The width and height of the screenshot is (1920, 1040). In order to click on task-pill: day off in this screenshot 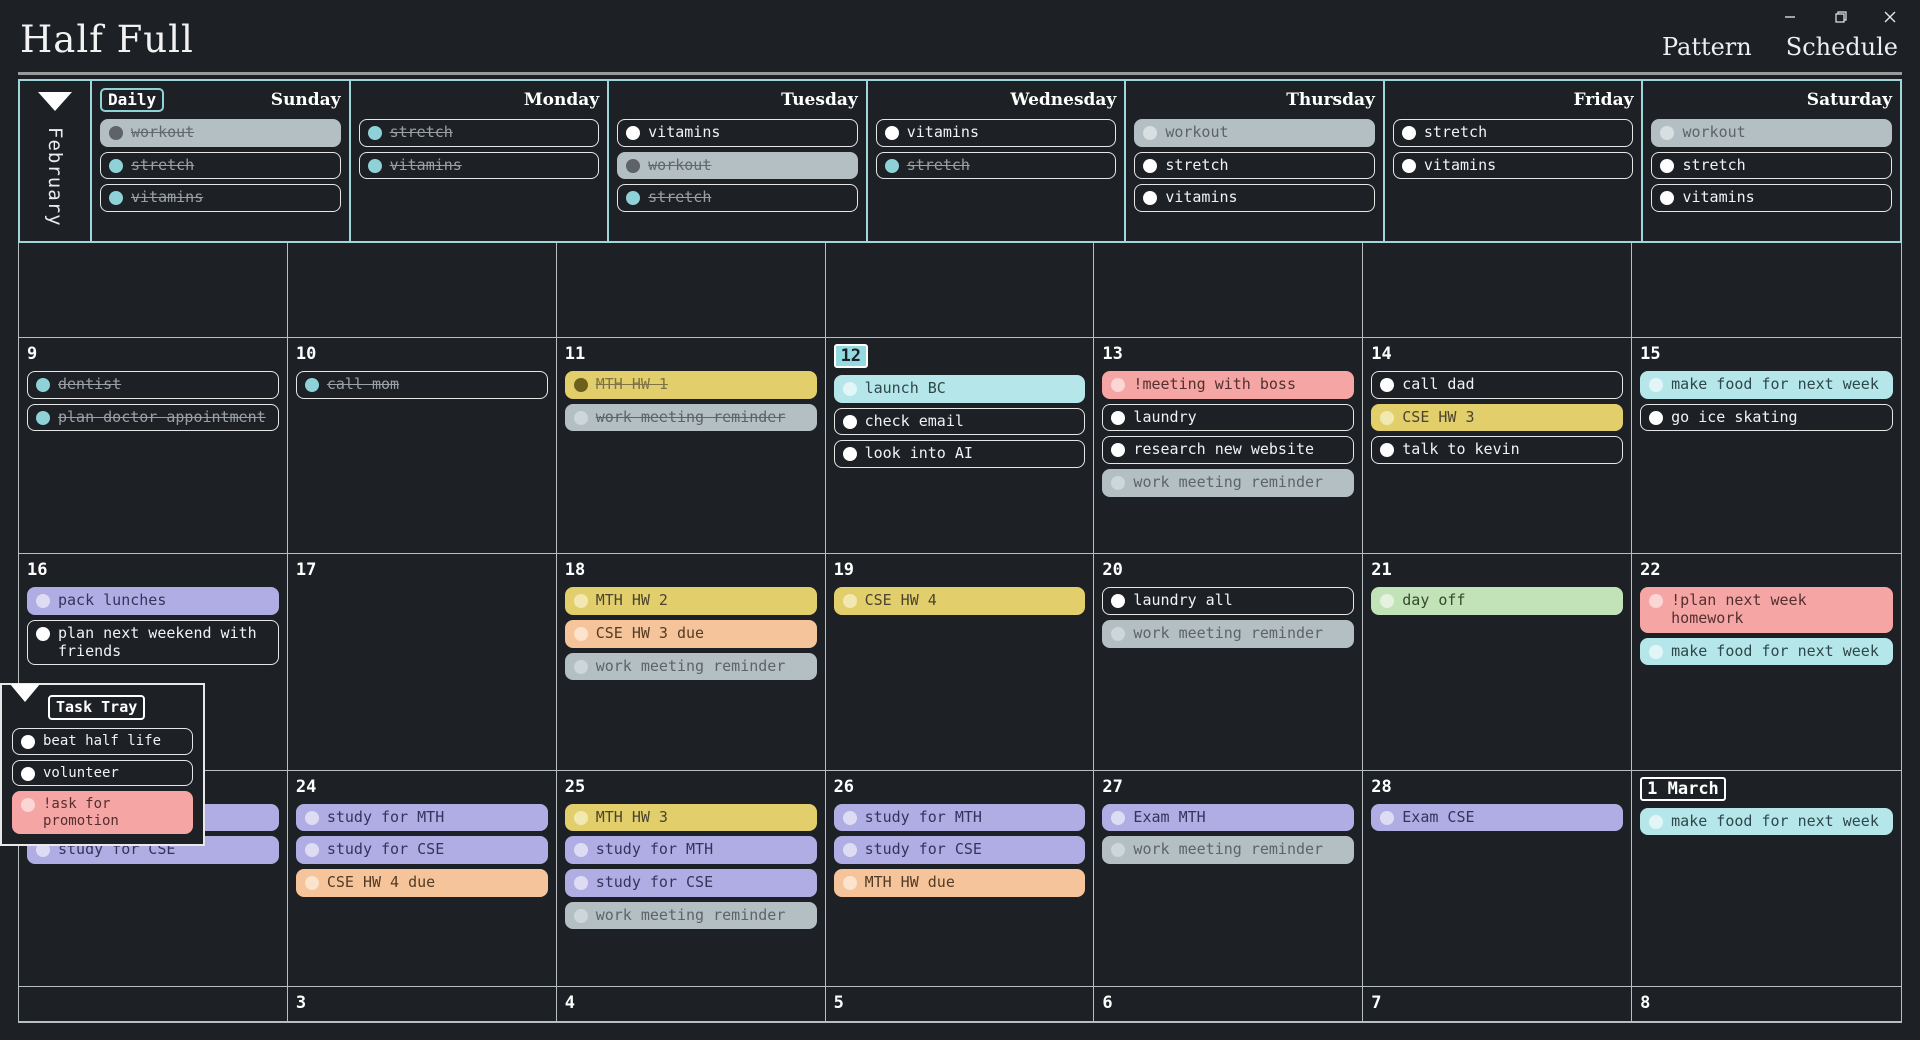, I will do `click(1497, 601)`.